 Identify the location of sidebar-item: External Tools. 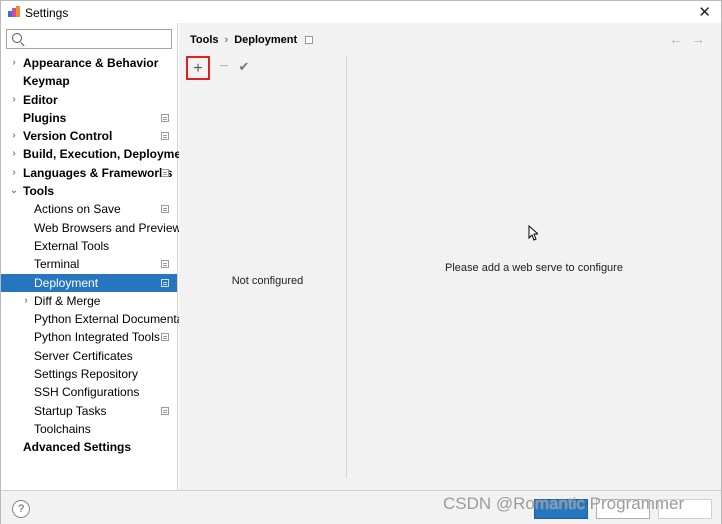
(89, 246).